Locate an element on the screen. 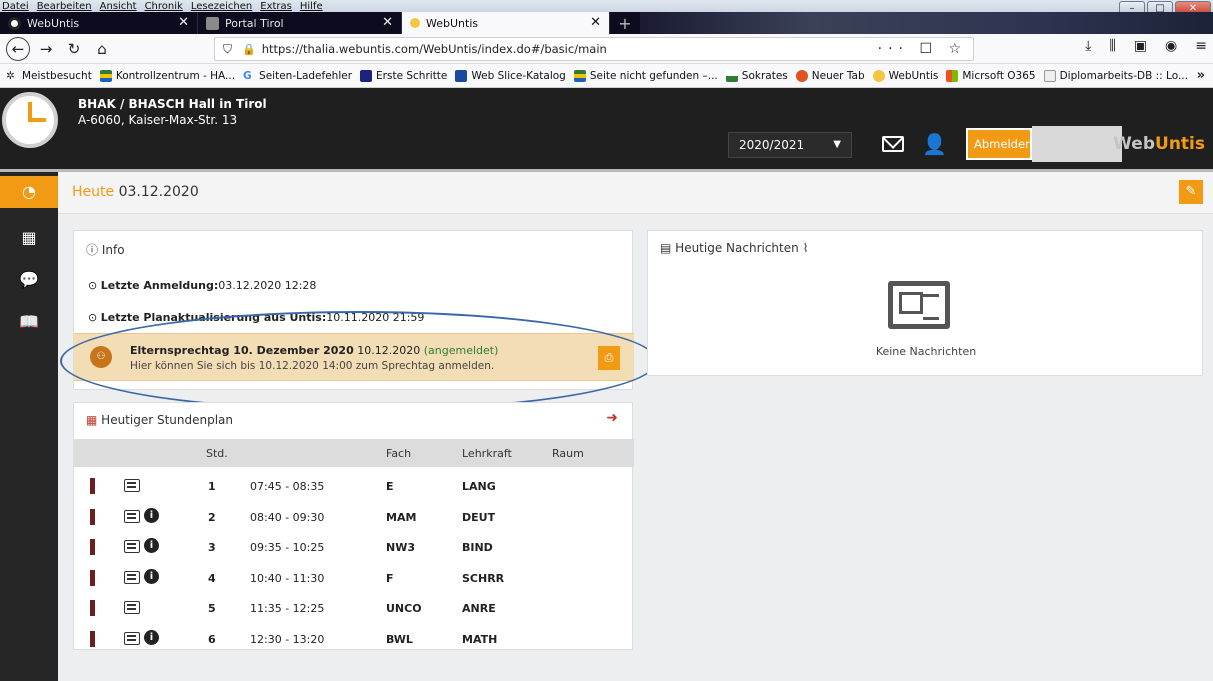  bookmark-neuer-tab: Neuer Tab is located at coordinates (830, 75).